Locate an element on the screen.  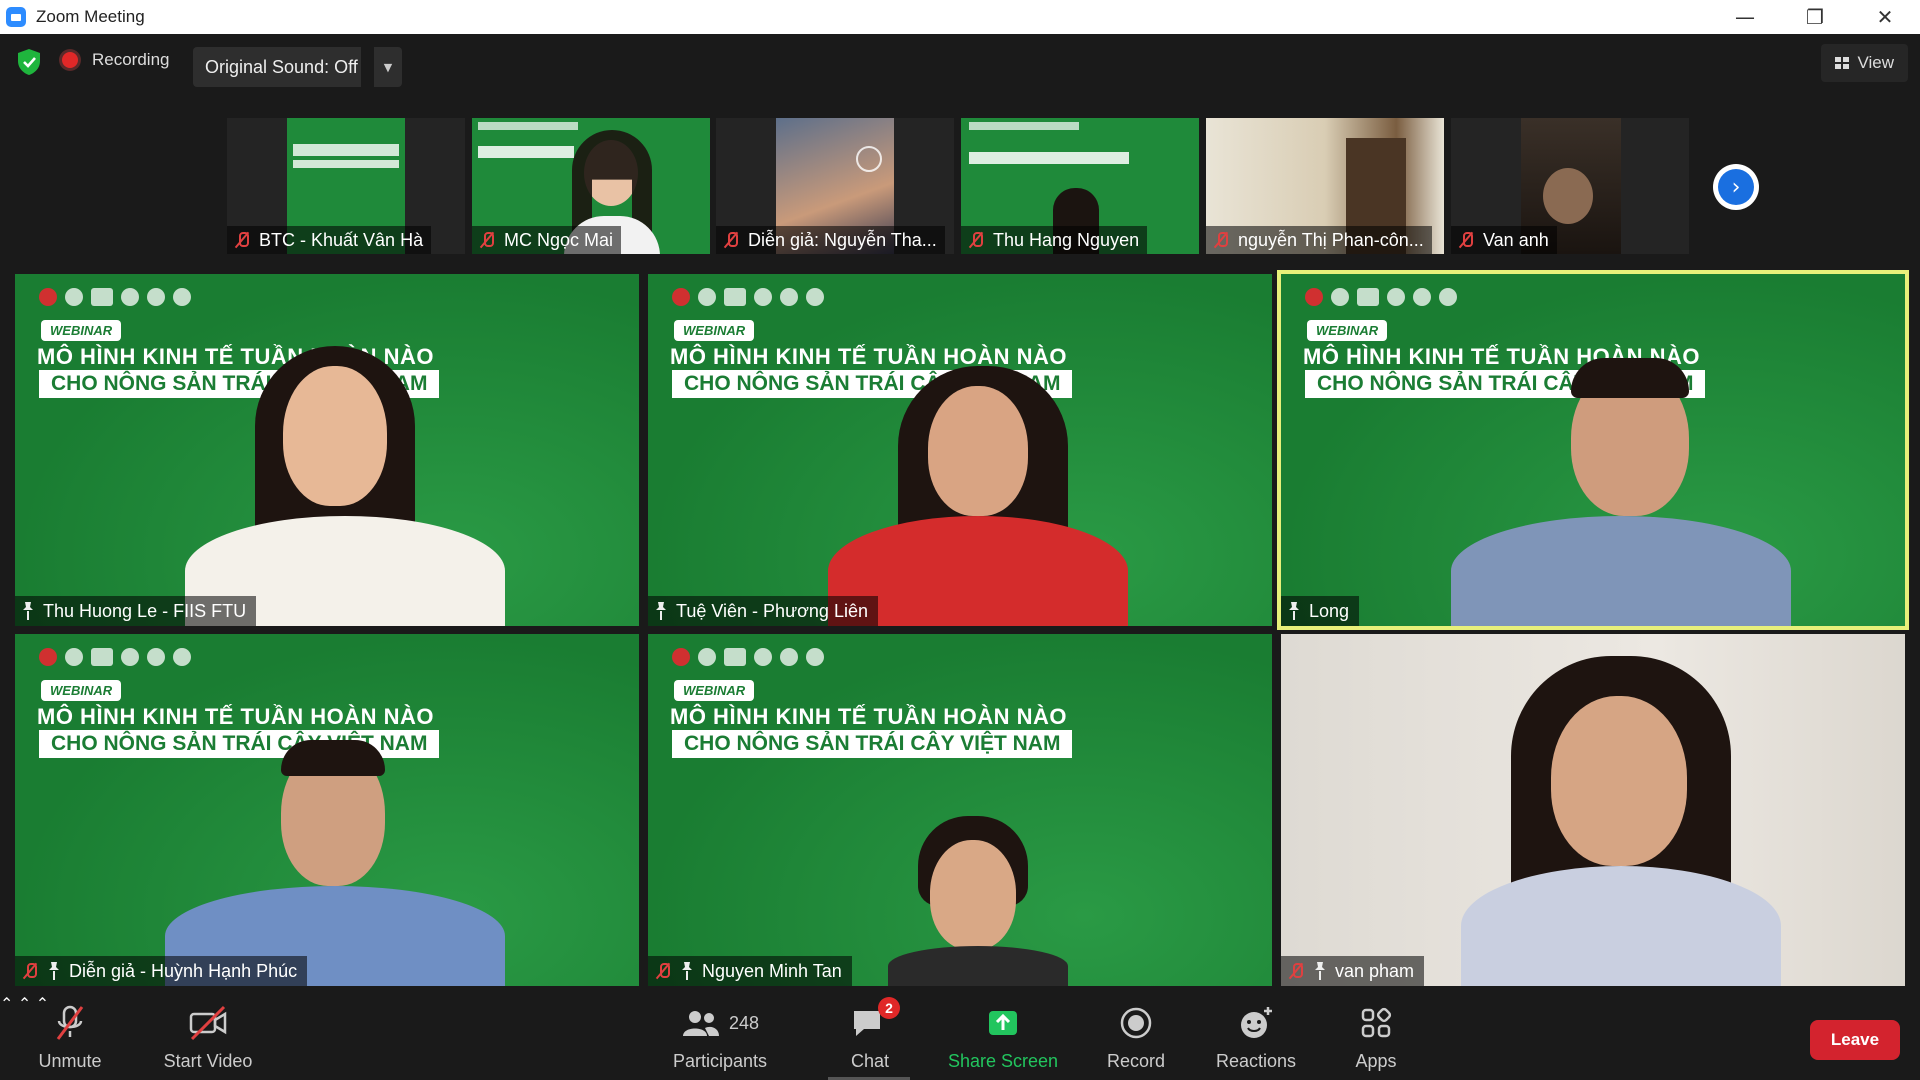
participants-icon is located at coordinates (700, 1023).